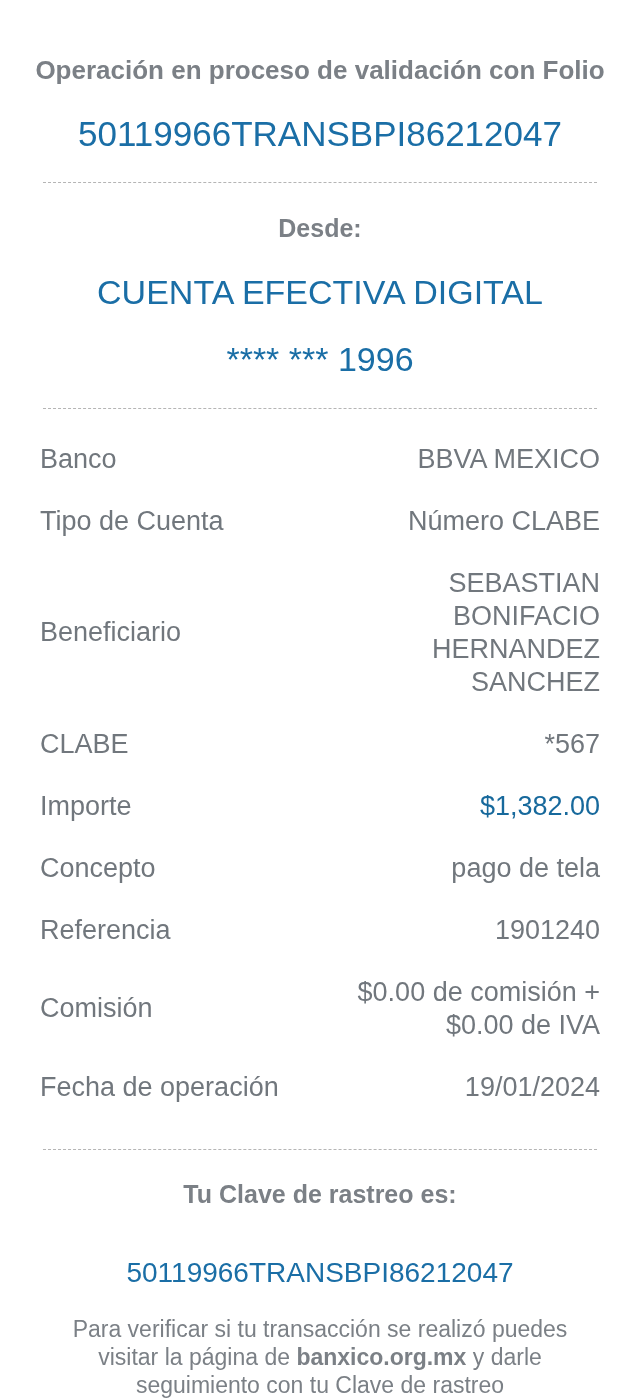 This screenshot has height=1398, width=640. What do you see at coordinates (159, 1087) in the screenshot?
I see `detail-label: Fecha de operación` at bounding box center [159, 1087].